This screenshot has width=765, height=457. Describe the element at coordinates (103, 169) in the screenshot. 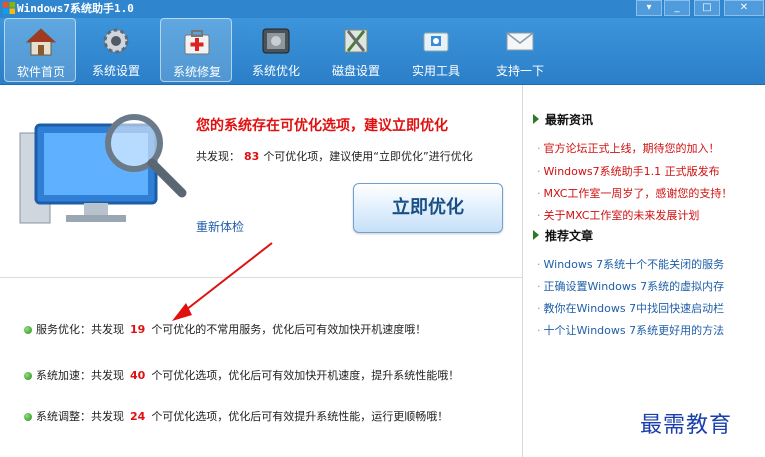

I see `computer-magnifier-illustration` at that location.